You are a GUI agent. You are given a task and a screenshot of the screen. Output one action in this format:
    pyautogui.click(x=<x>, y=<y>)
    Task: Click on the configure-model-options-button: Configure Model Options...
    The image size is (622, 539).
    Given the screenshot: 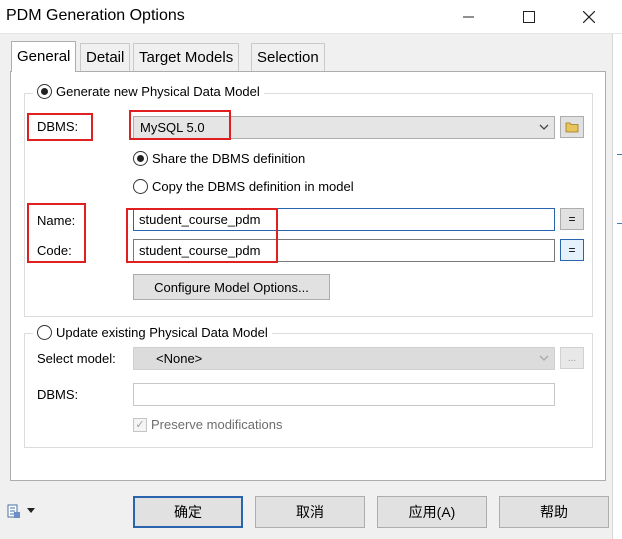 What is the action you would take?
    pyautogui.click(x=231, y=287)
    